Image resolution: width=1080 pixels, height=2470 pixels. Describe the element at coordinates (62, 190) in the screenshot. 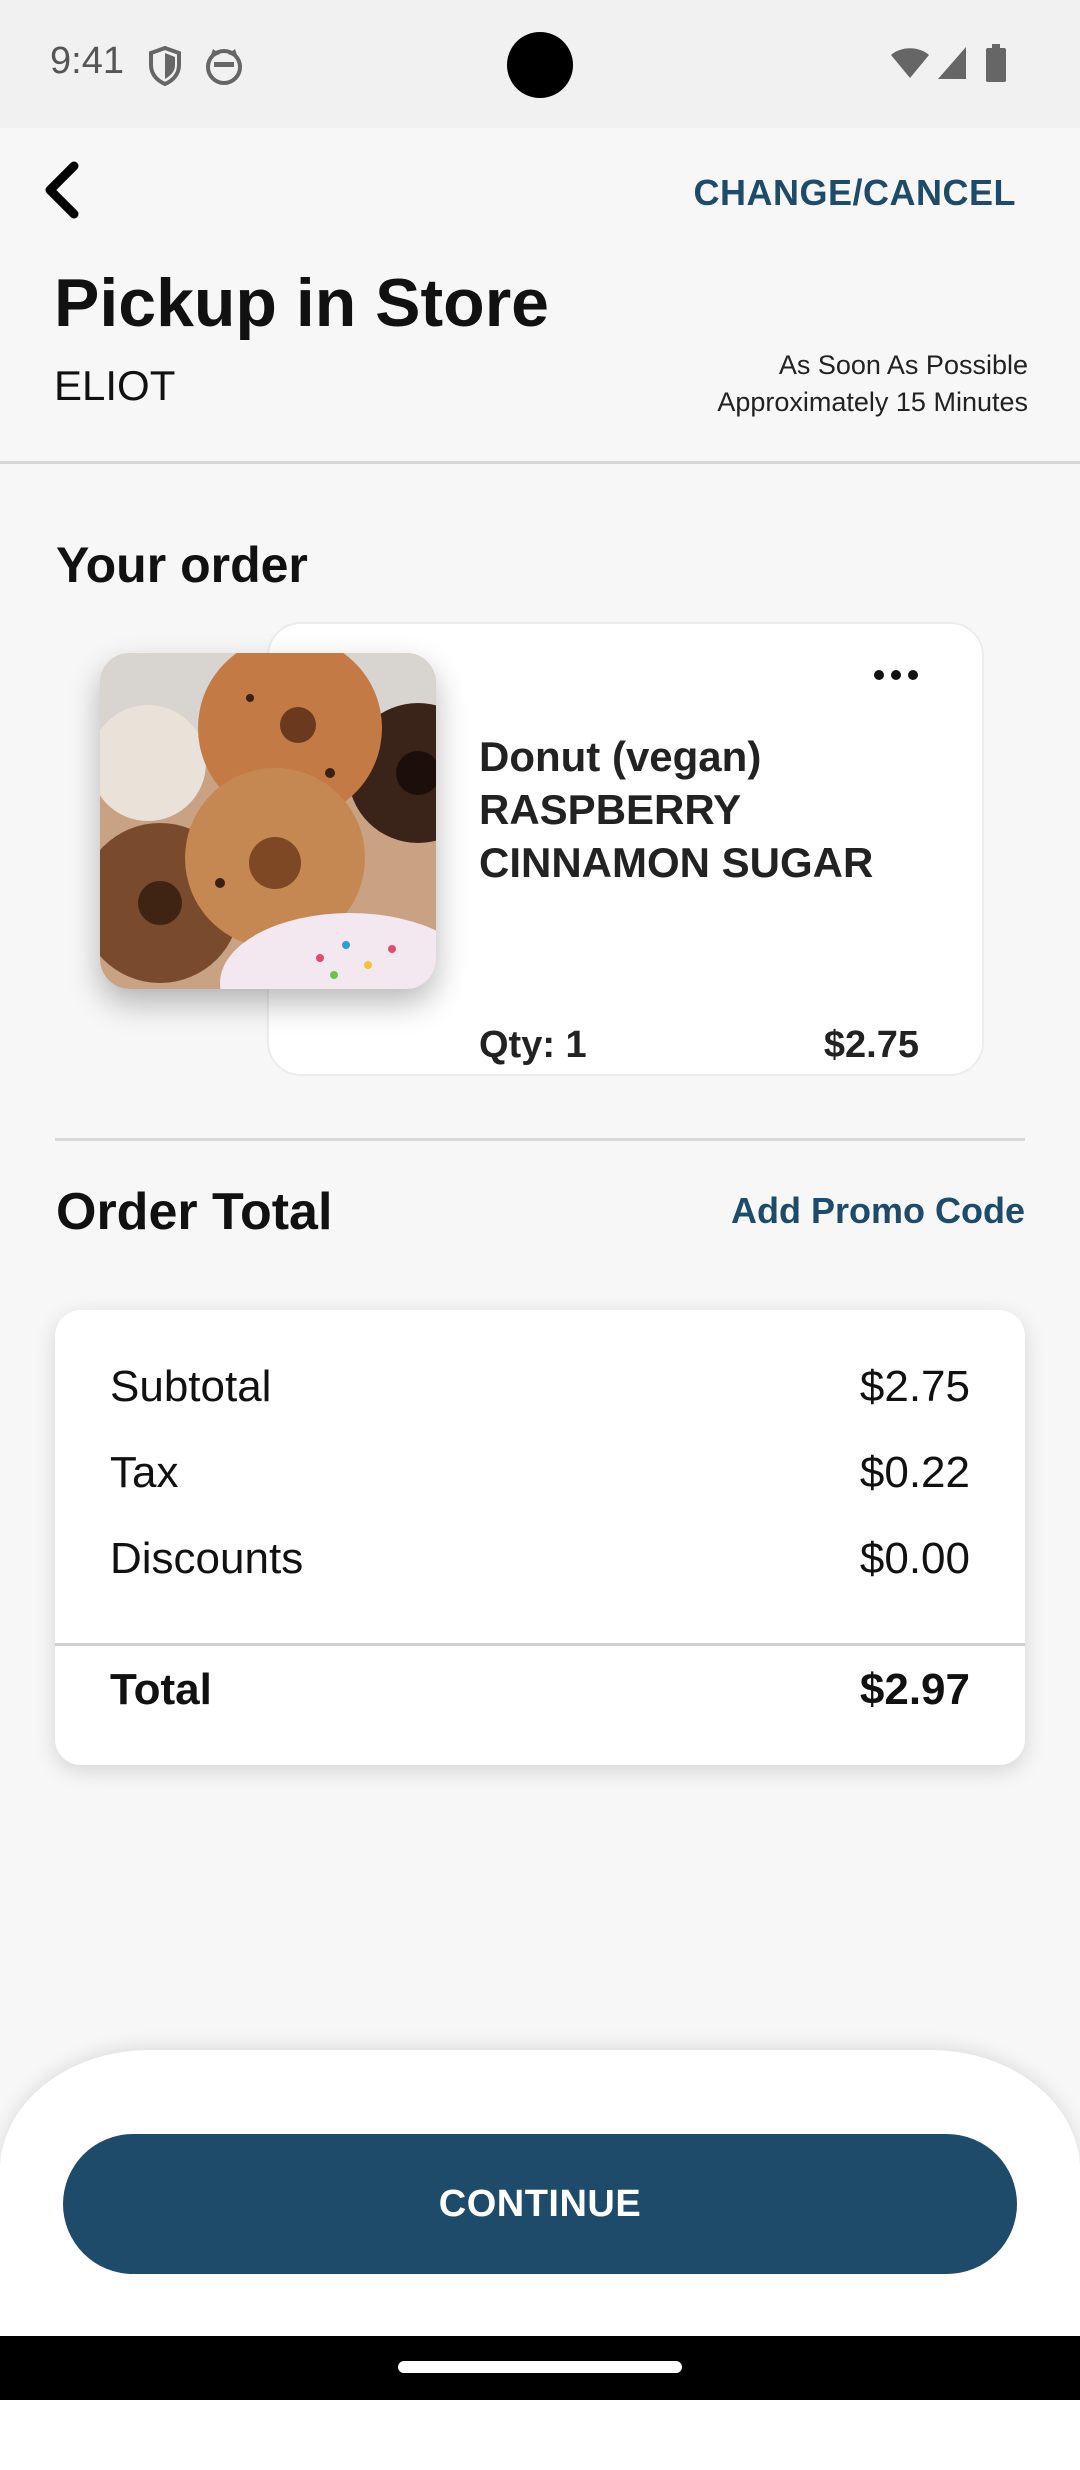

I see `back-arrow-icon` at that location.